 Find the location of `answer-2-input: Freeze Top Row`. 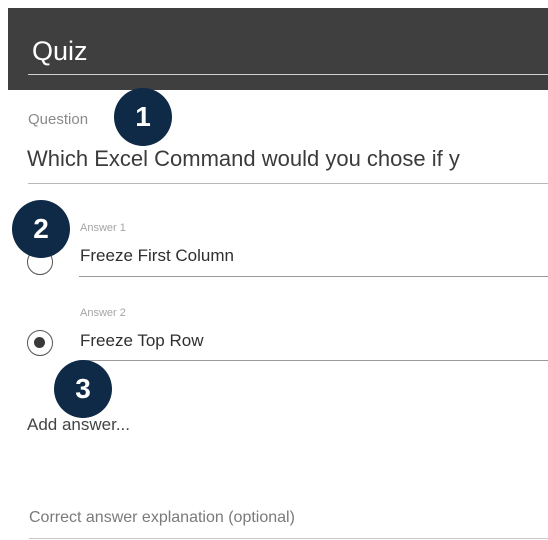

answer-2-input: Freeze Top Row is located at coordinates (141, 341).